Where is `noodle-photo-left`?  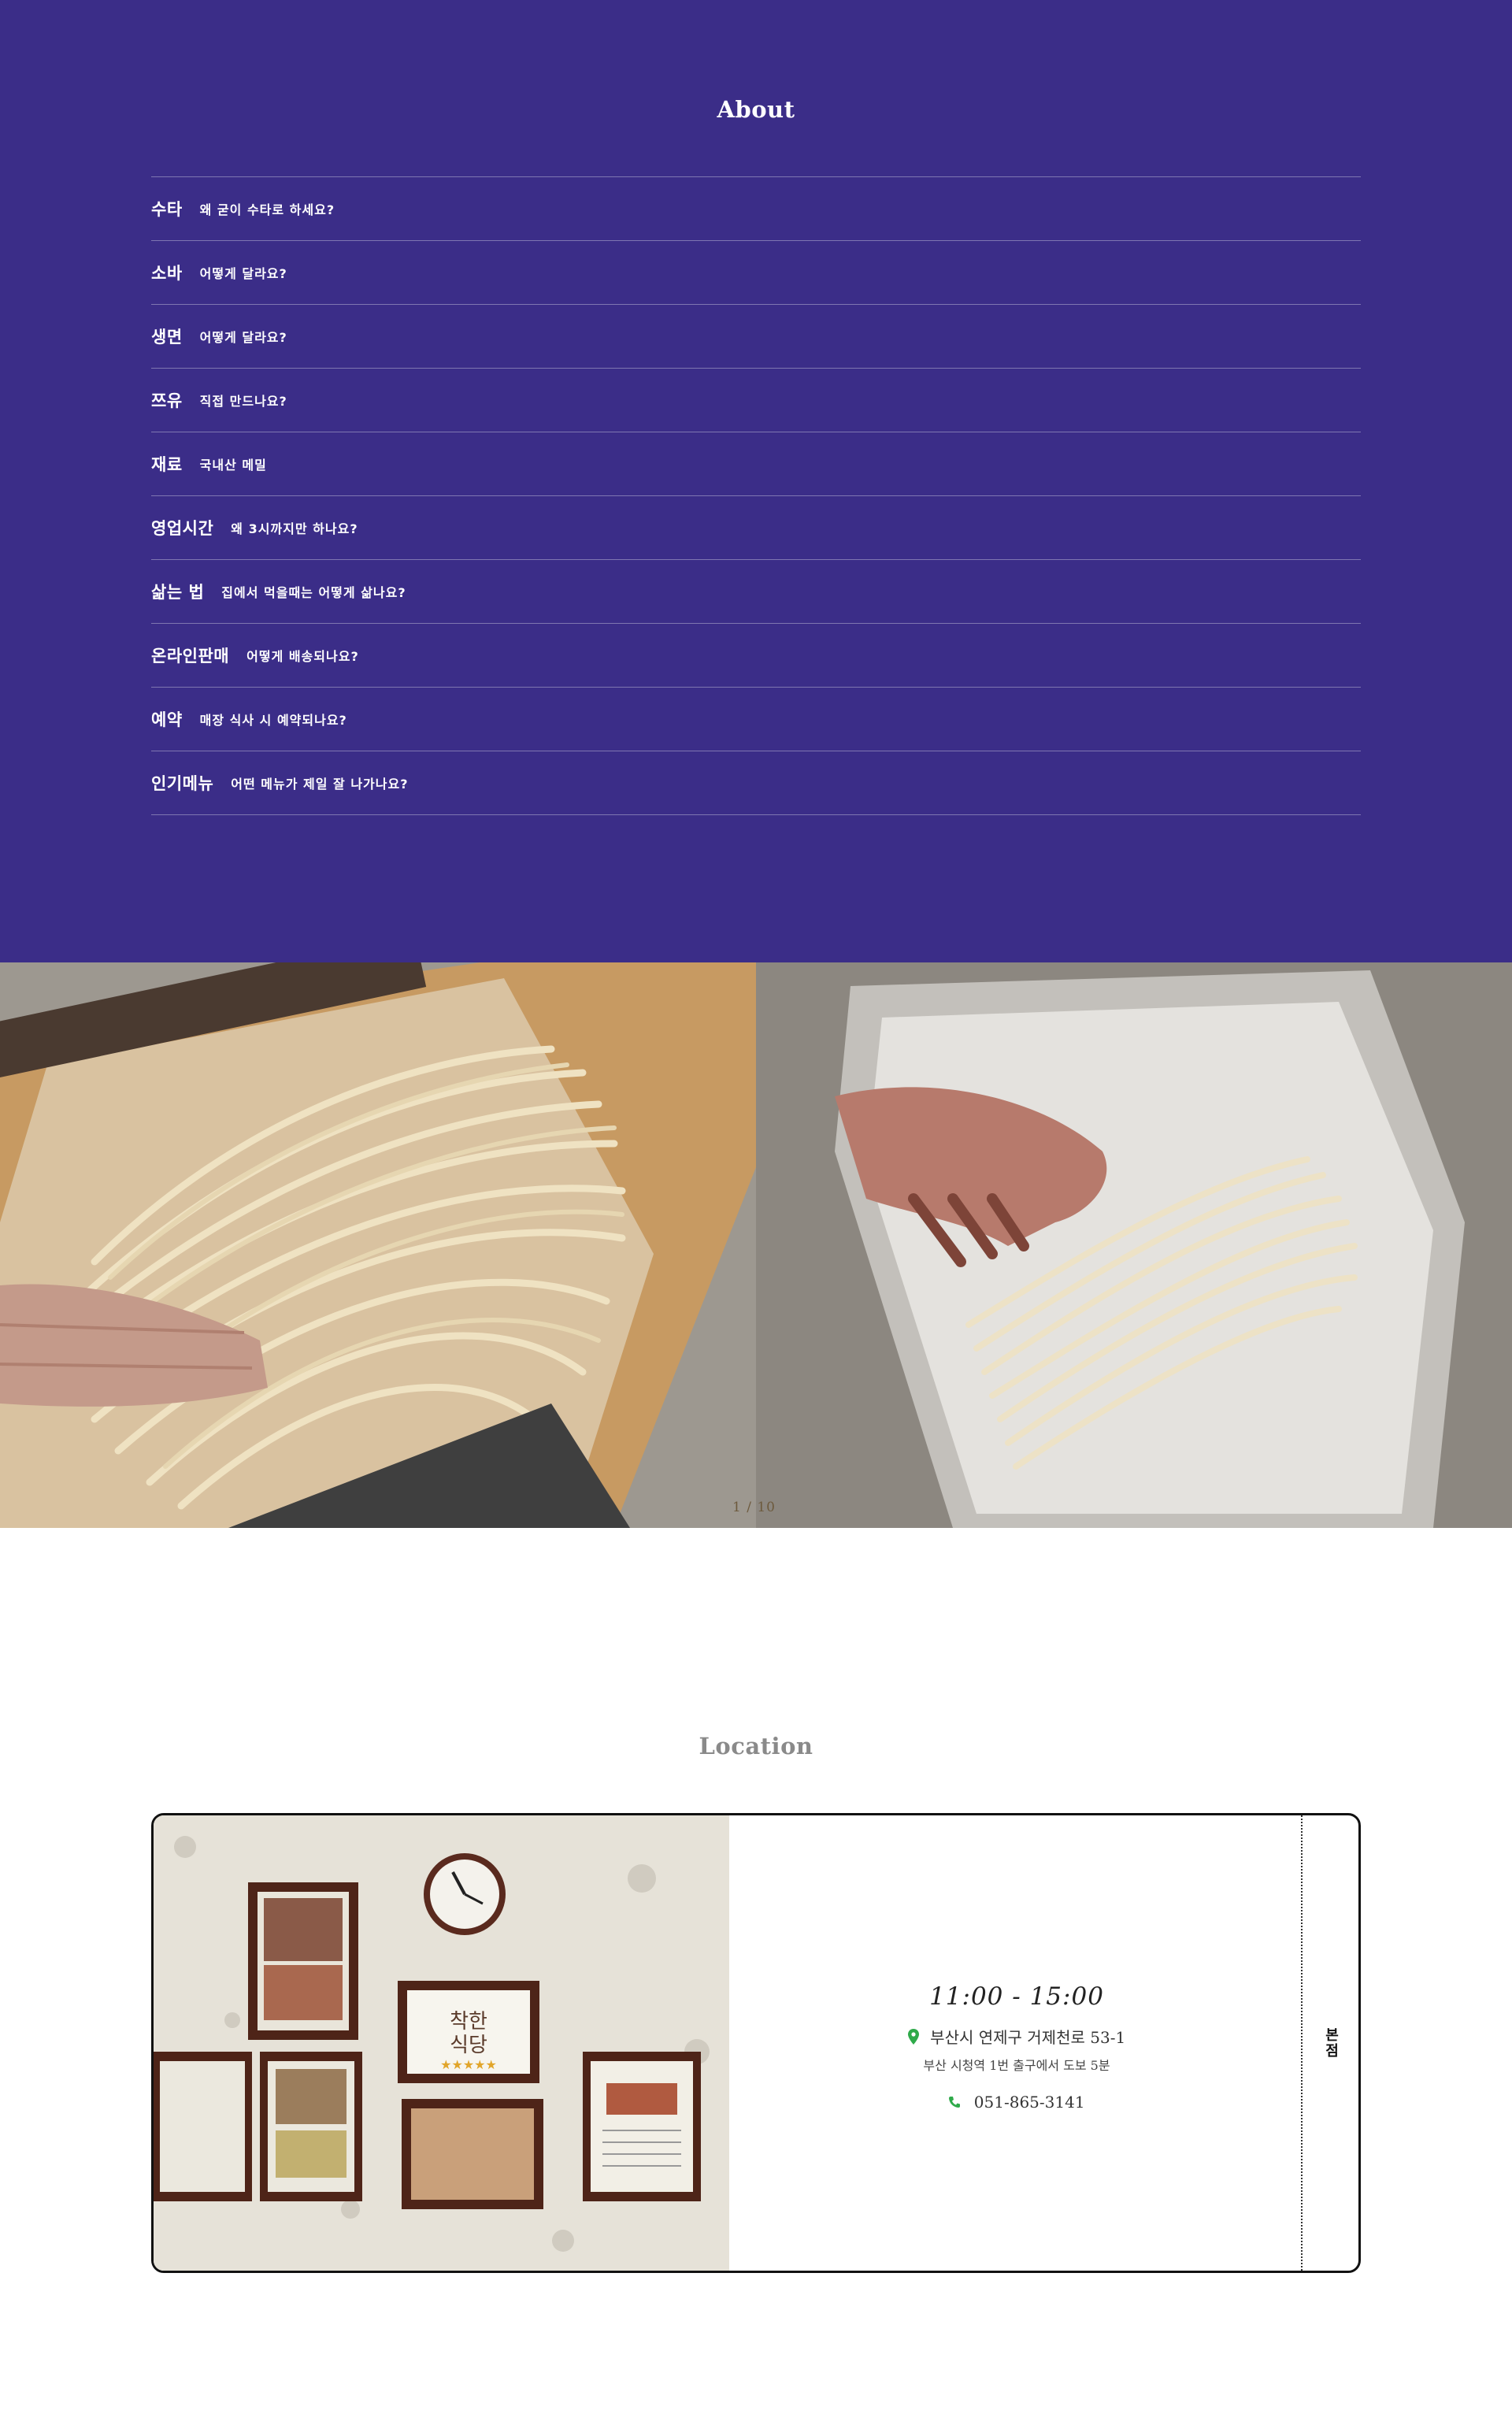
noodle-photo-left is located at coordinates (378, 1245).